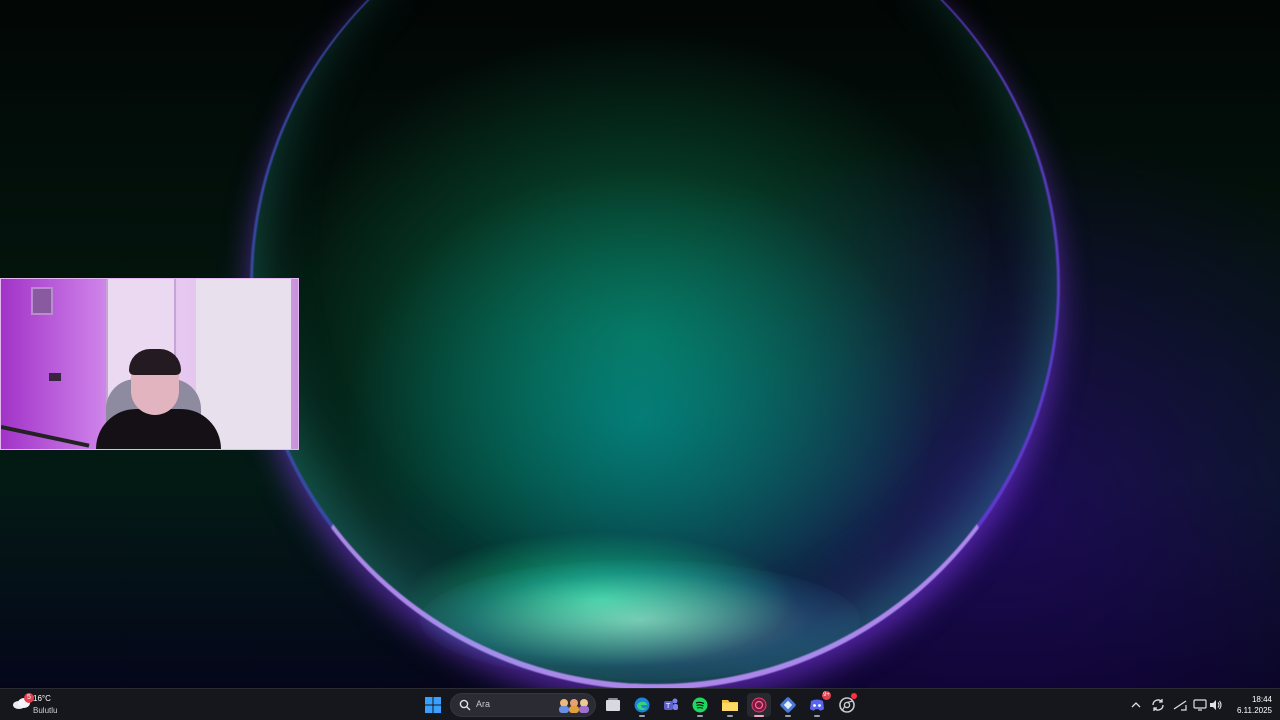 This screenshot has width=1280, height=720. I want to click on network-tray-button, so click(1180, 705).